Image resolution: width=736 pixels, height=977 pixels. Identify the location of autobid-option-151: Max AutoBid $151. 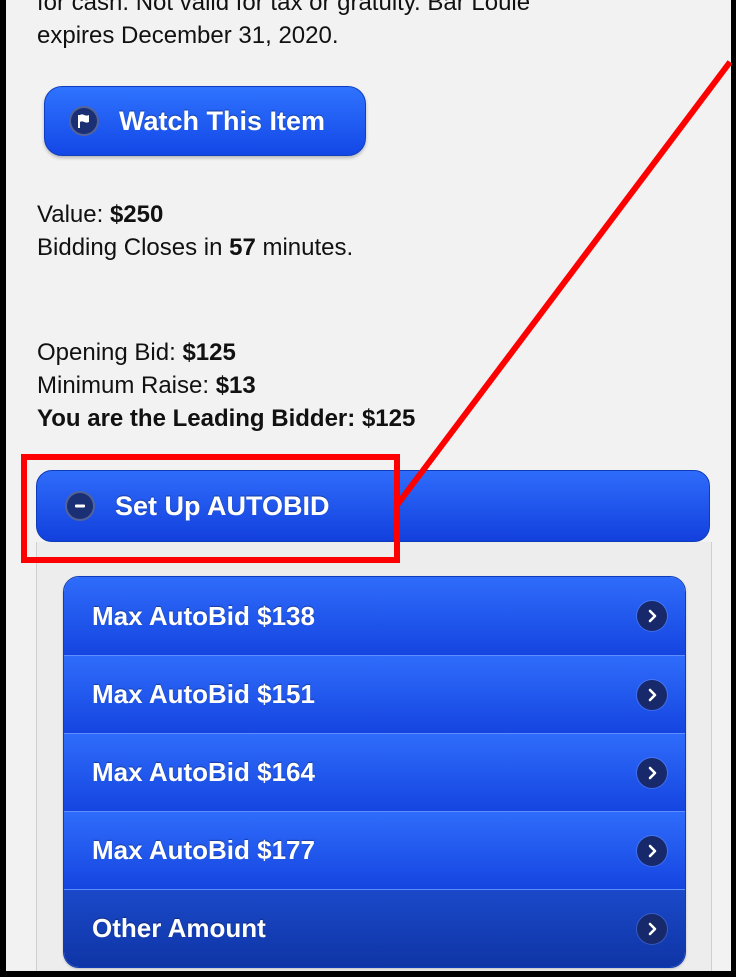
(374, 694).